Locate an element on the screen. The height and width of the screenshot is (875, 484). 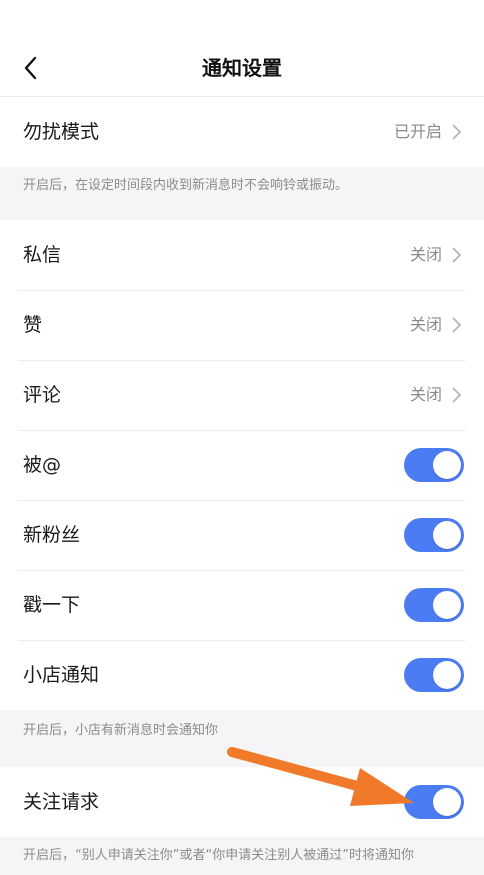
follow-group: 关注请求 is located at coordinates (242, 802).